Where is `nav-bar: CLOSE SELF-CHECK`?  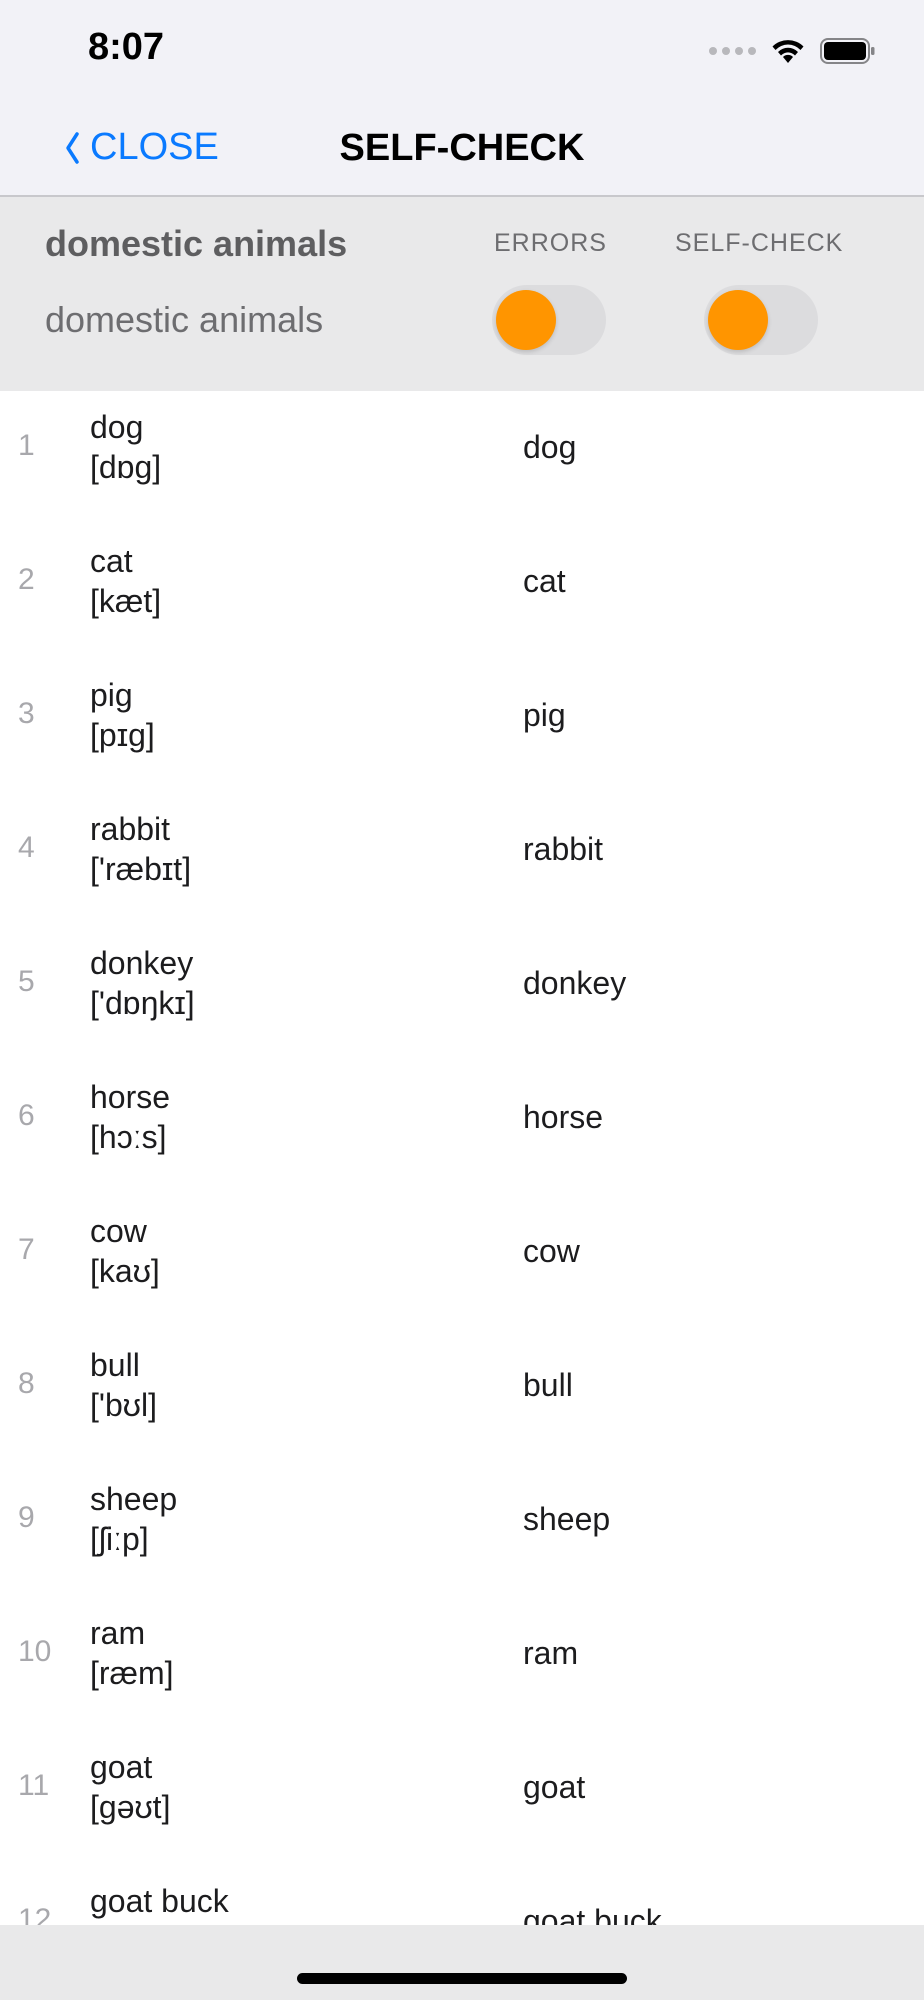
nav-bar: CLOSE SELF-CHECK is located at coordinates (462, 148).